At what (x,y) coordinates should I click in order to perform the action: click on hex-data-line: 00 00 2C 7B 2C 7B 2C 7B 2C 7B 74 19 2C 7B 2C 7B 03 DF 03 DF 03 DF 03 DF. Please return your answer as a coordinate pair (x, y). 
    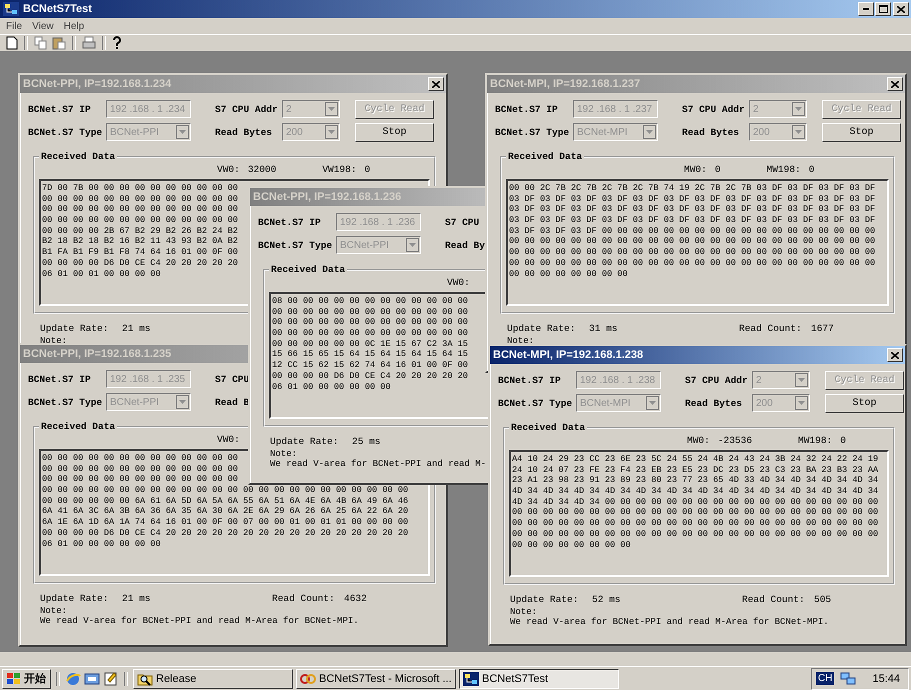
    Looking at the image, I should click on (692, 188).